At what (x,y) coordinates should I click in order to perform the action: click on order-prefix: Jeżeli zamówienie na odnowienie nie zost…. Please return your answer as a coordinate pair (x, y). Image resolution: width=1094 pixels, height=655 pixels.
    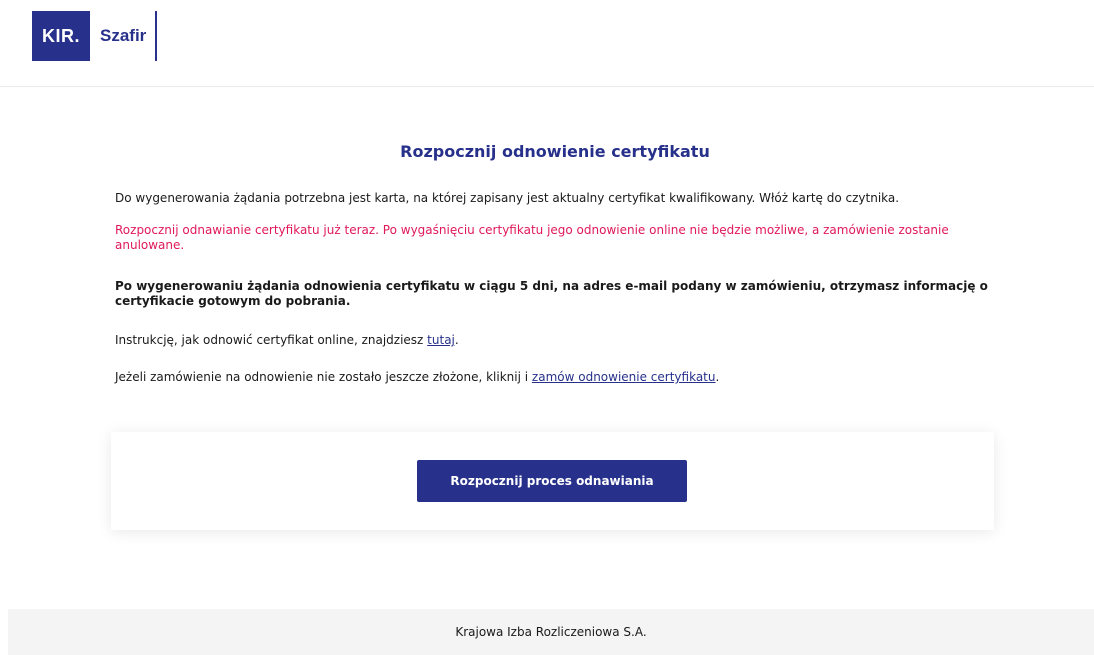
    Looking at the image, I should click on (323, 377).